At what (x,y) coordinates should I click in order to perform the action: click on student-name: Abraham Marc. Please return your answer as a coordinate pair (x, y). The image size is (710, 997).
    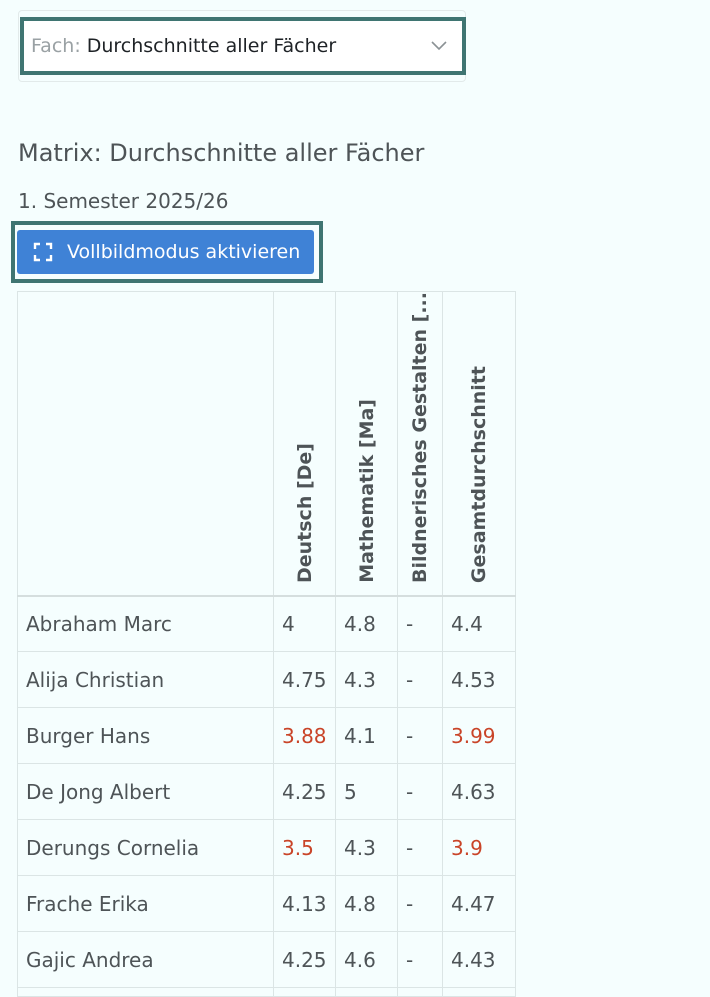
    Looking at the image, I should click on (145, 624).